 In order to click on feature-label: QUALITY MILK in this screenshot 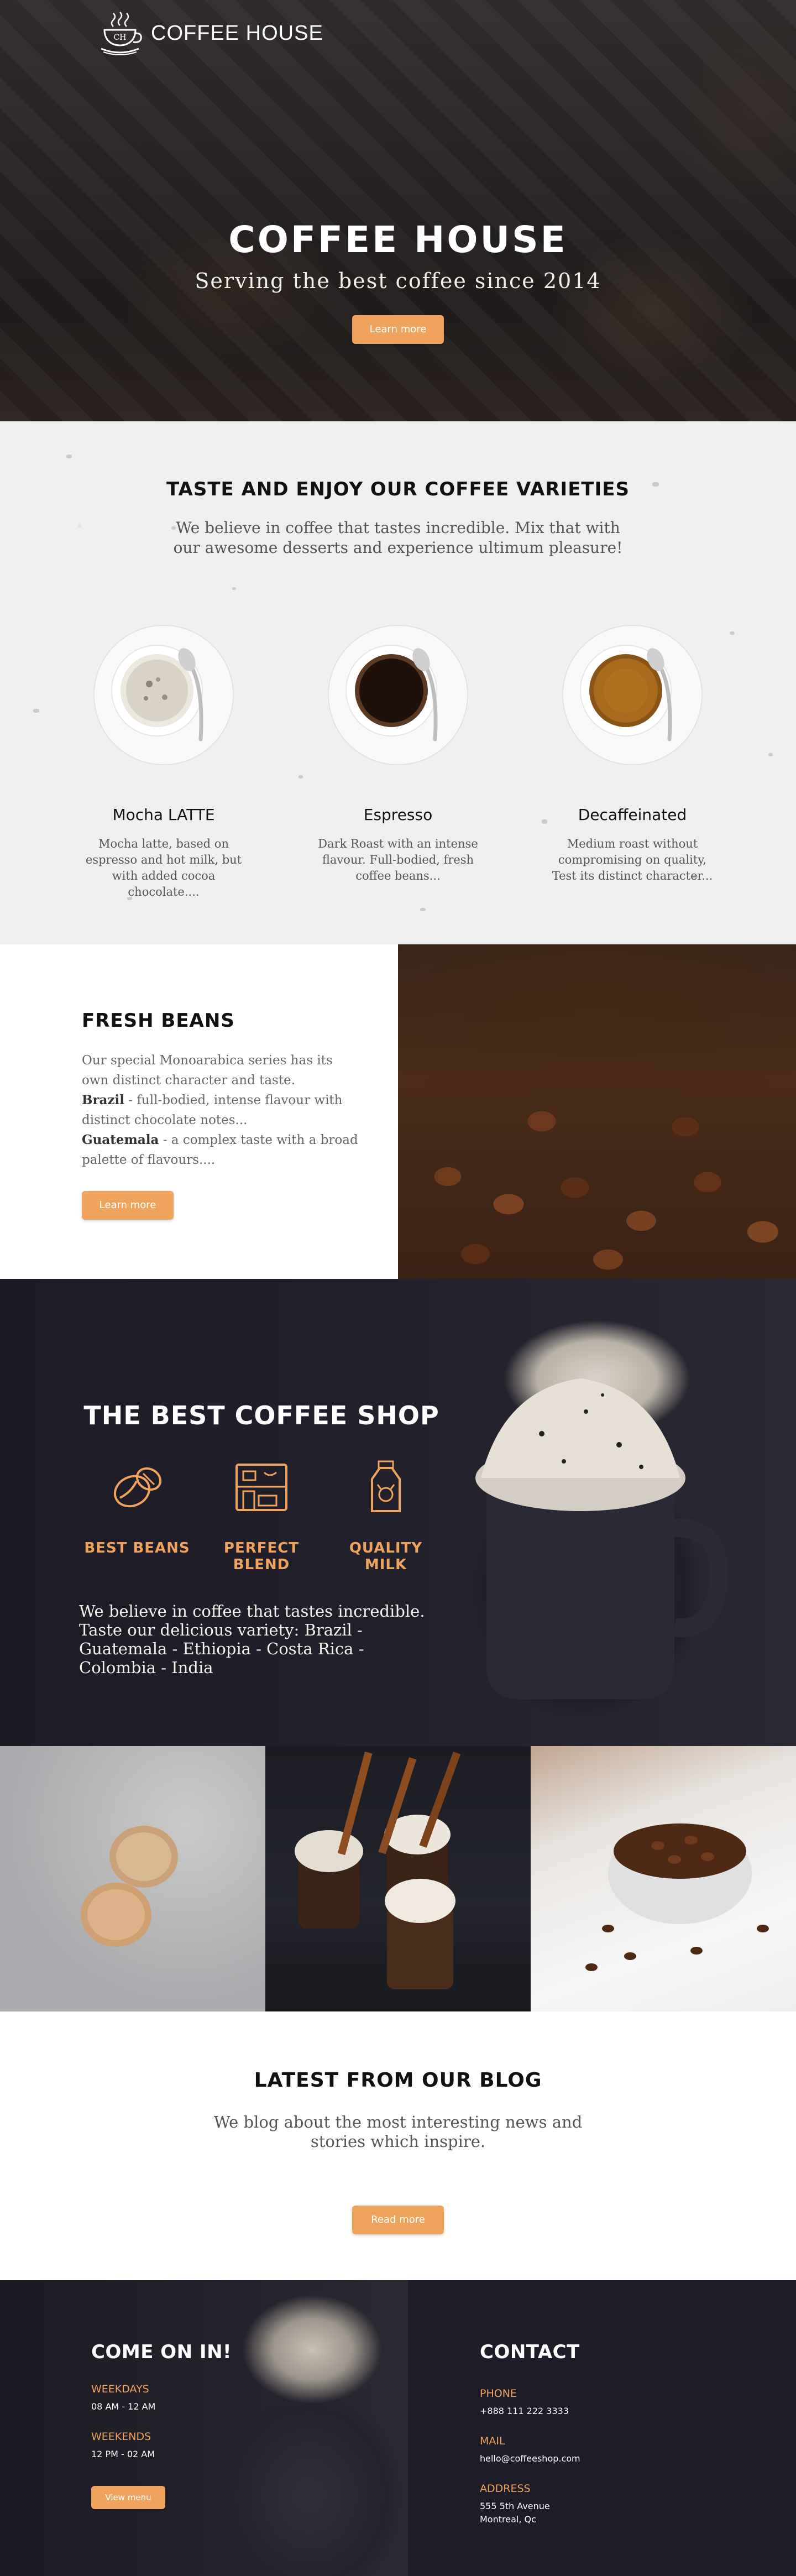, I will do `click(386, 1556)`.